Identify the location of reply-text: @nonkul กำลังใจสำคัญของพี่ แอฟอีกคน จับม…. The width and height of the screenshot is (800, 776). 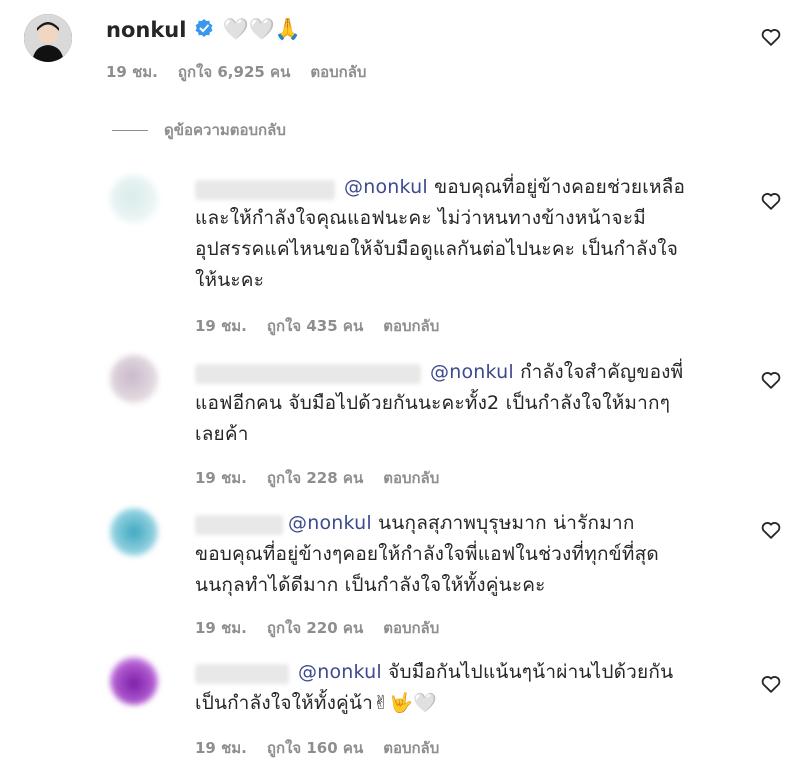
(439, 403).